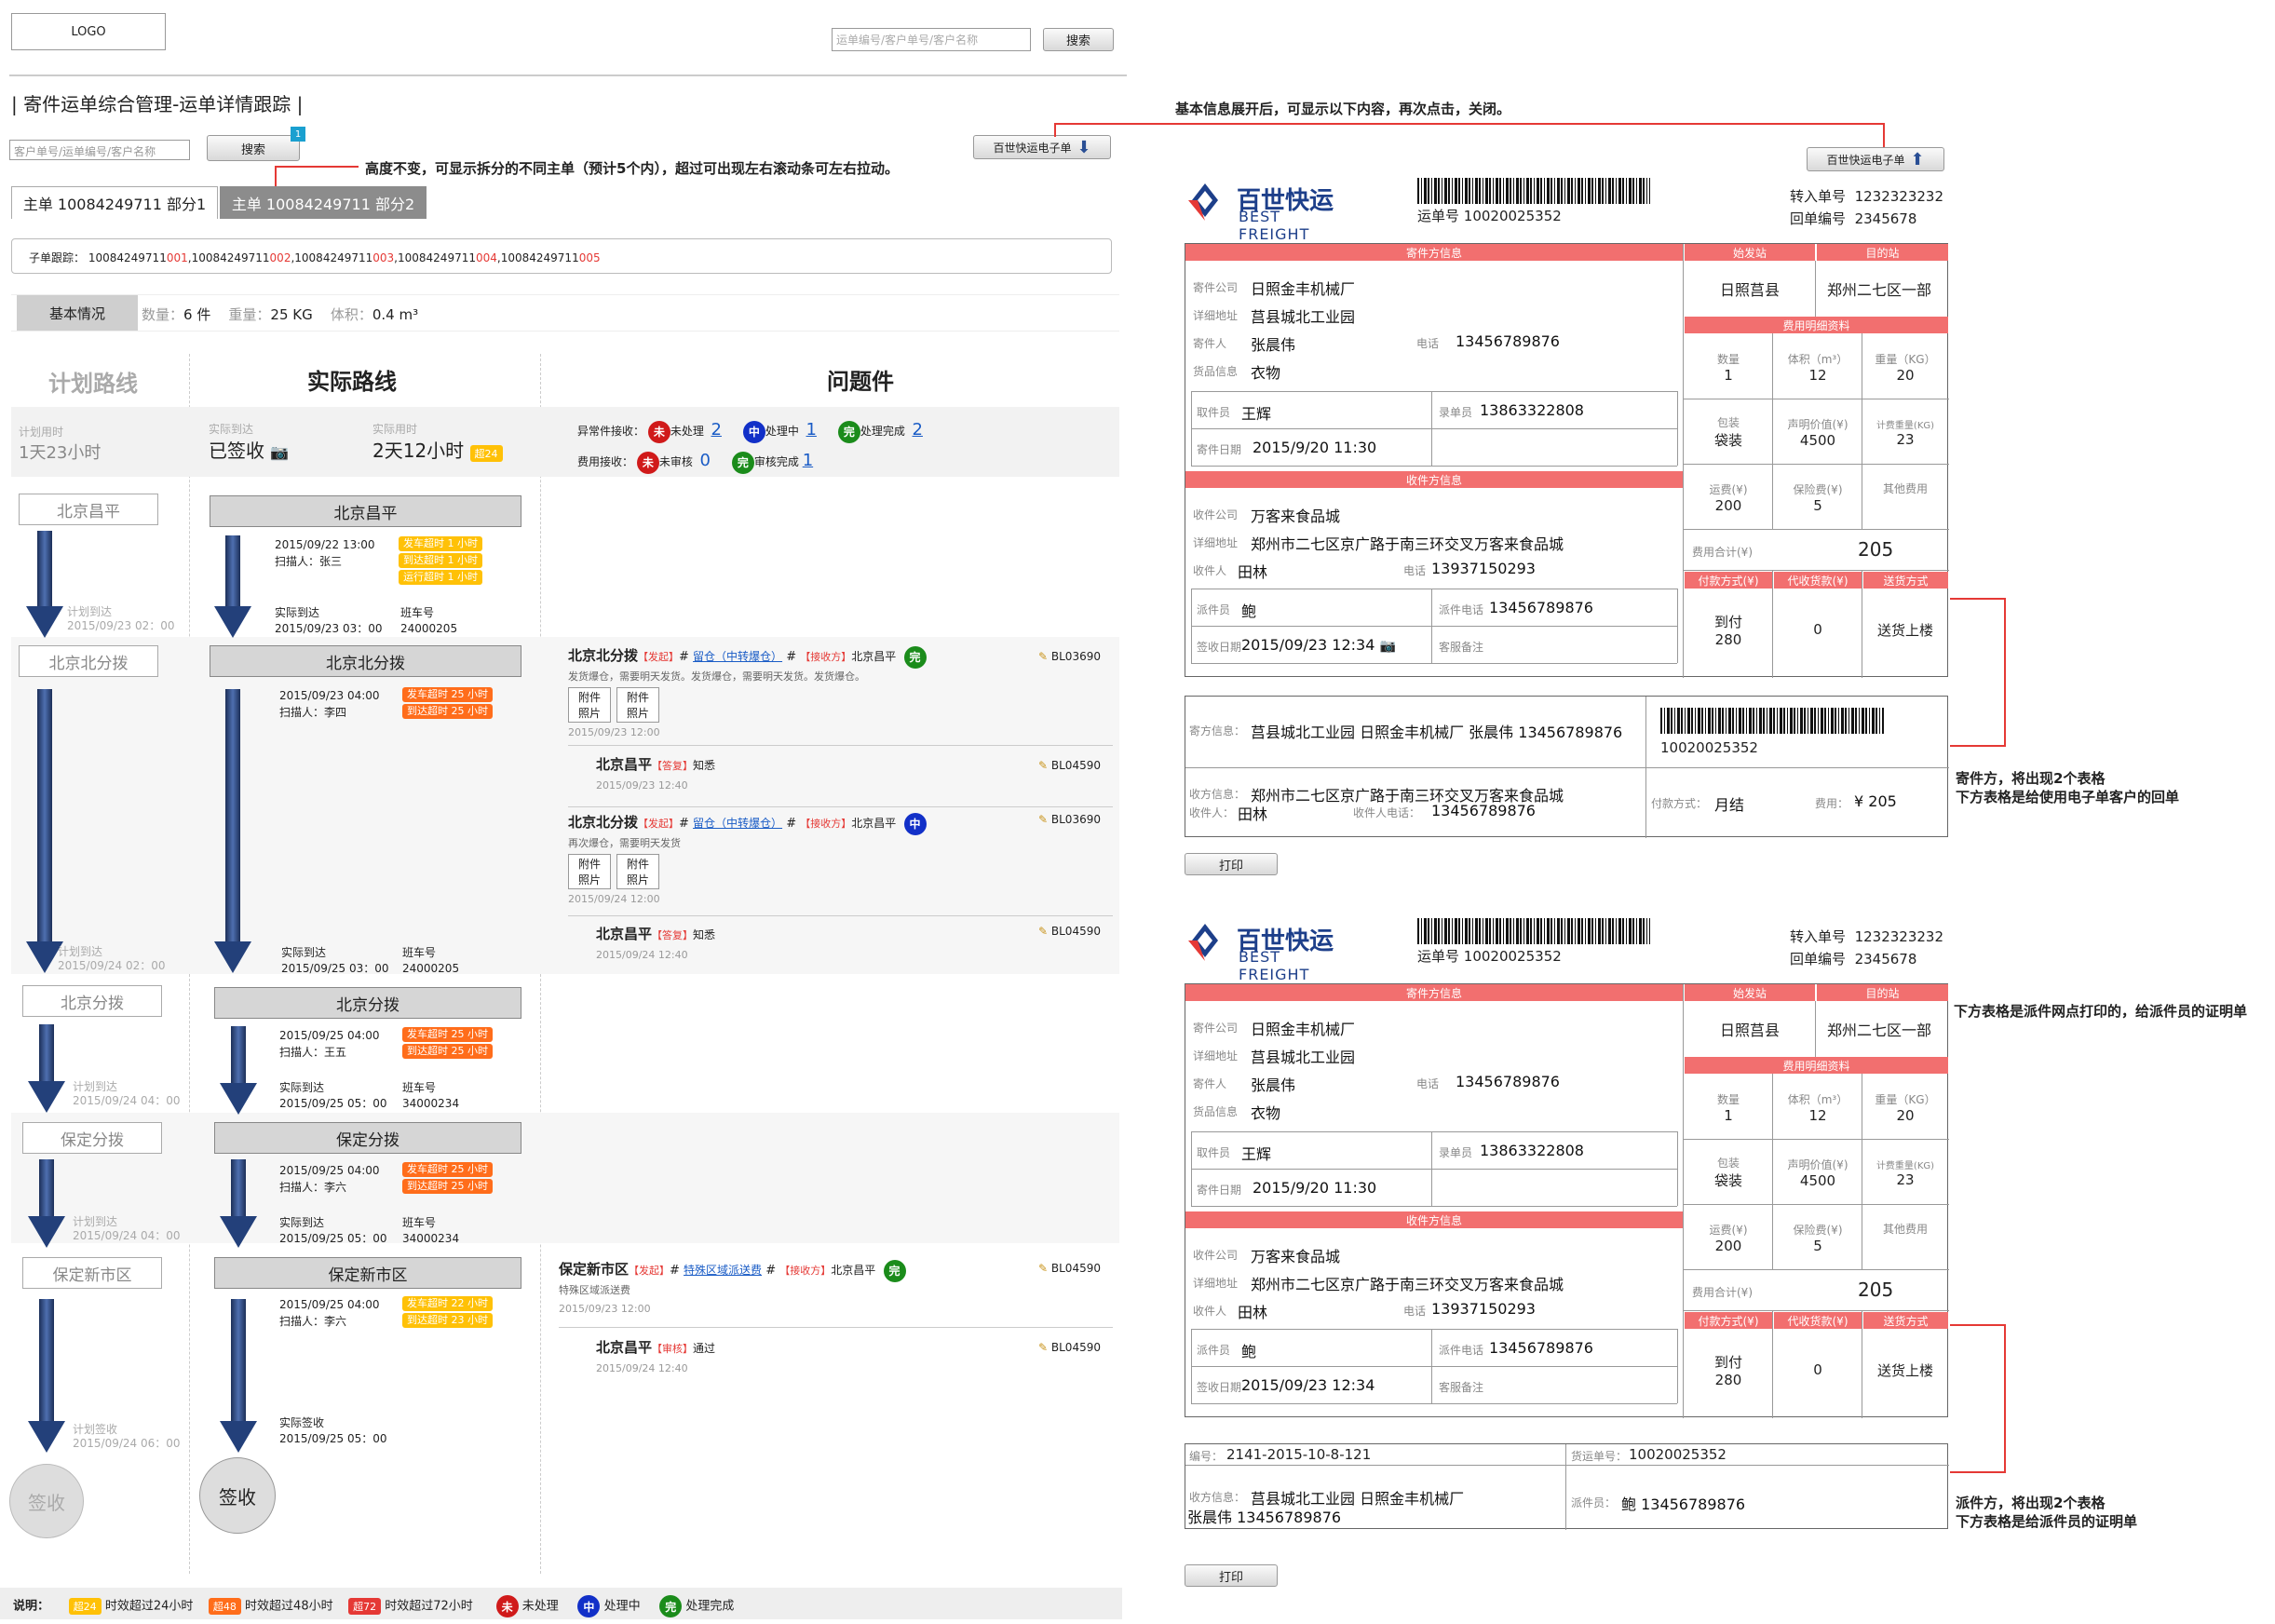 The height and width of the screenshot is (1624, 2275). I want to click on plan-node: 北京北分拨, so click(88, 661).